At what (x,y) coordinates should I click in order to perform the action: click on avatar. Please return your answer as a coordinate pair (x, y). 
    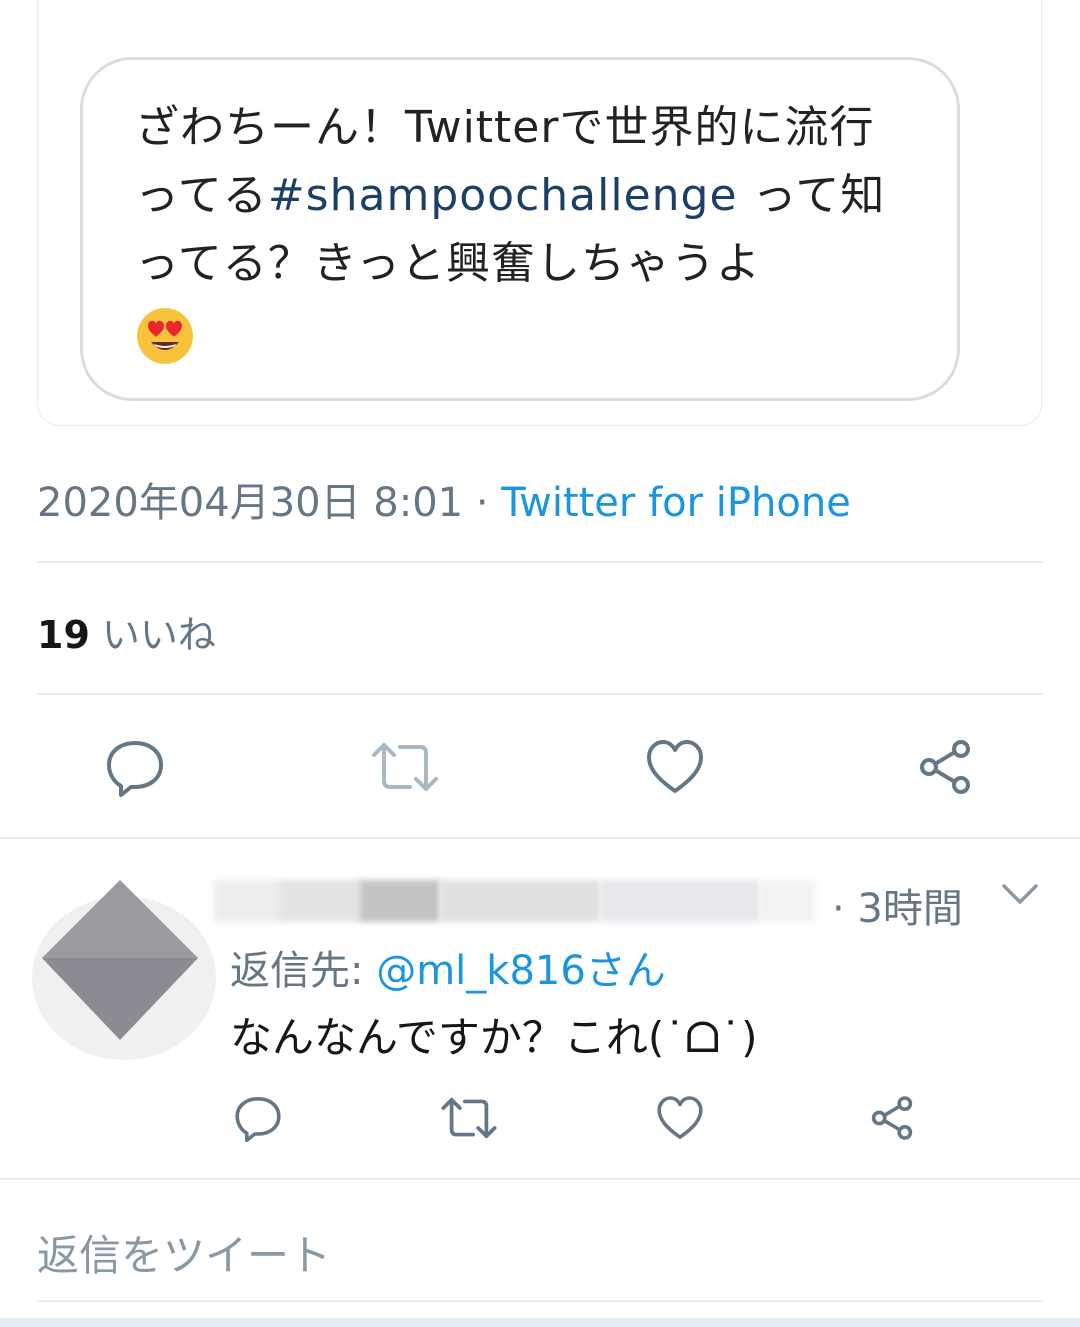
    Looking at the image, I should click on (120, 970).